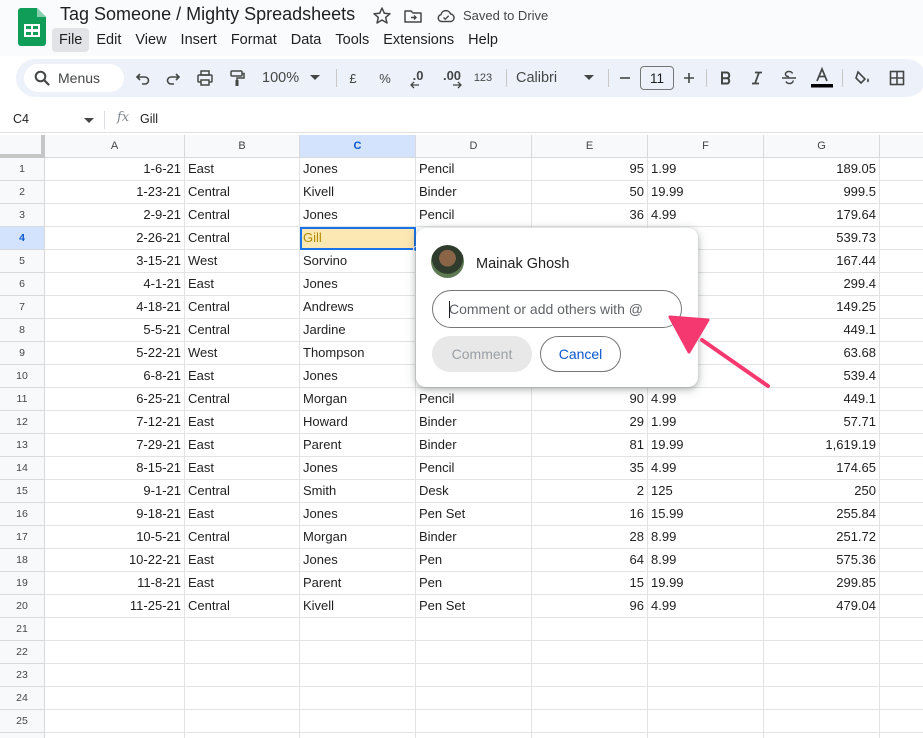 Image resolution: width=923 pixels, height=738 pixels. Describe the element at coordinates (590, 399) in the screenshot. I see `cell: 90` at that location.